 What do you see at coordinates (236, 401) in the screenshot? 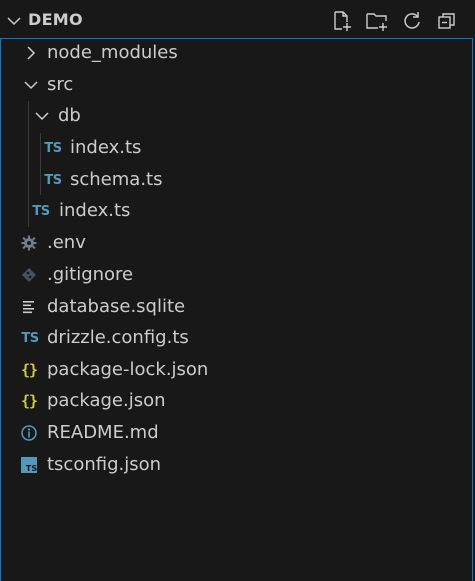
I see `tree-item-package: {} package.json` at bounding box center [236, 401].